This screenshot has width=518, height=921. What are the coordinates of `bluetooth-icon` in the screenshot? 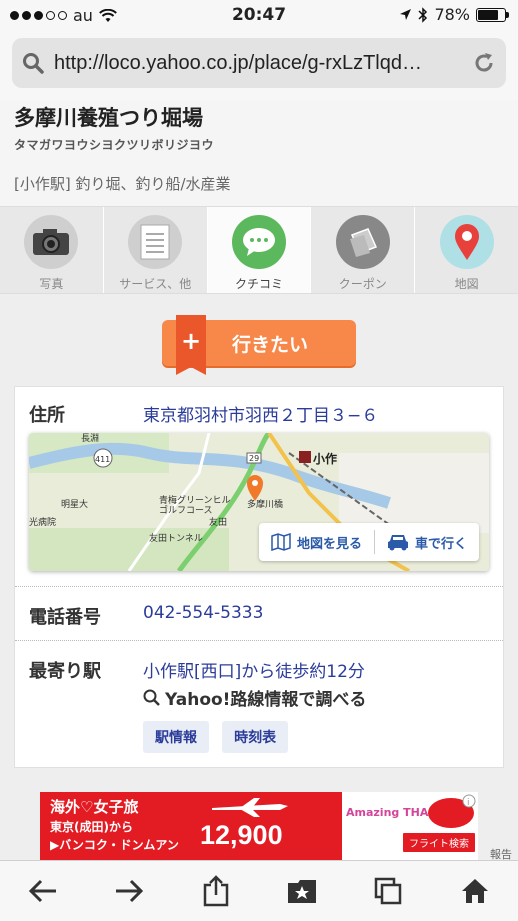 It's located at (423, 14).